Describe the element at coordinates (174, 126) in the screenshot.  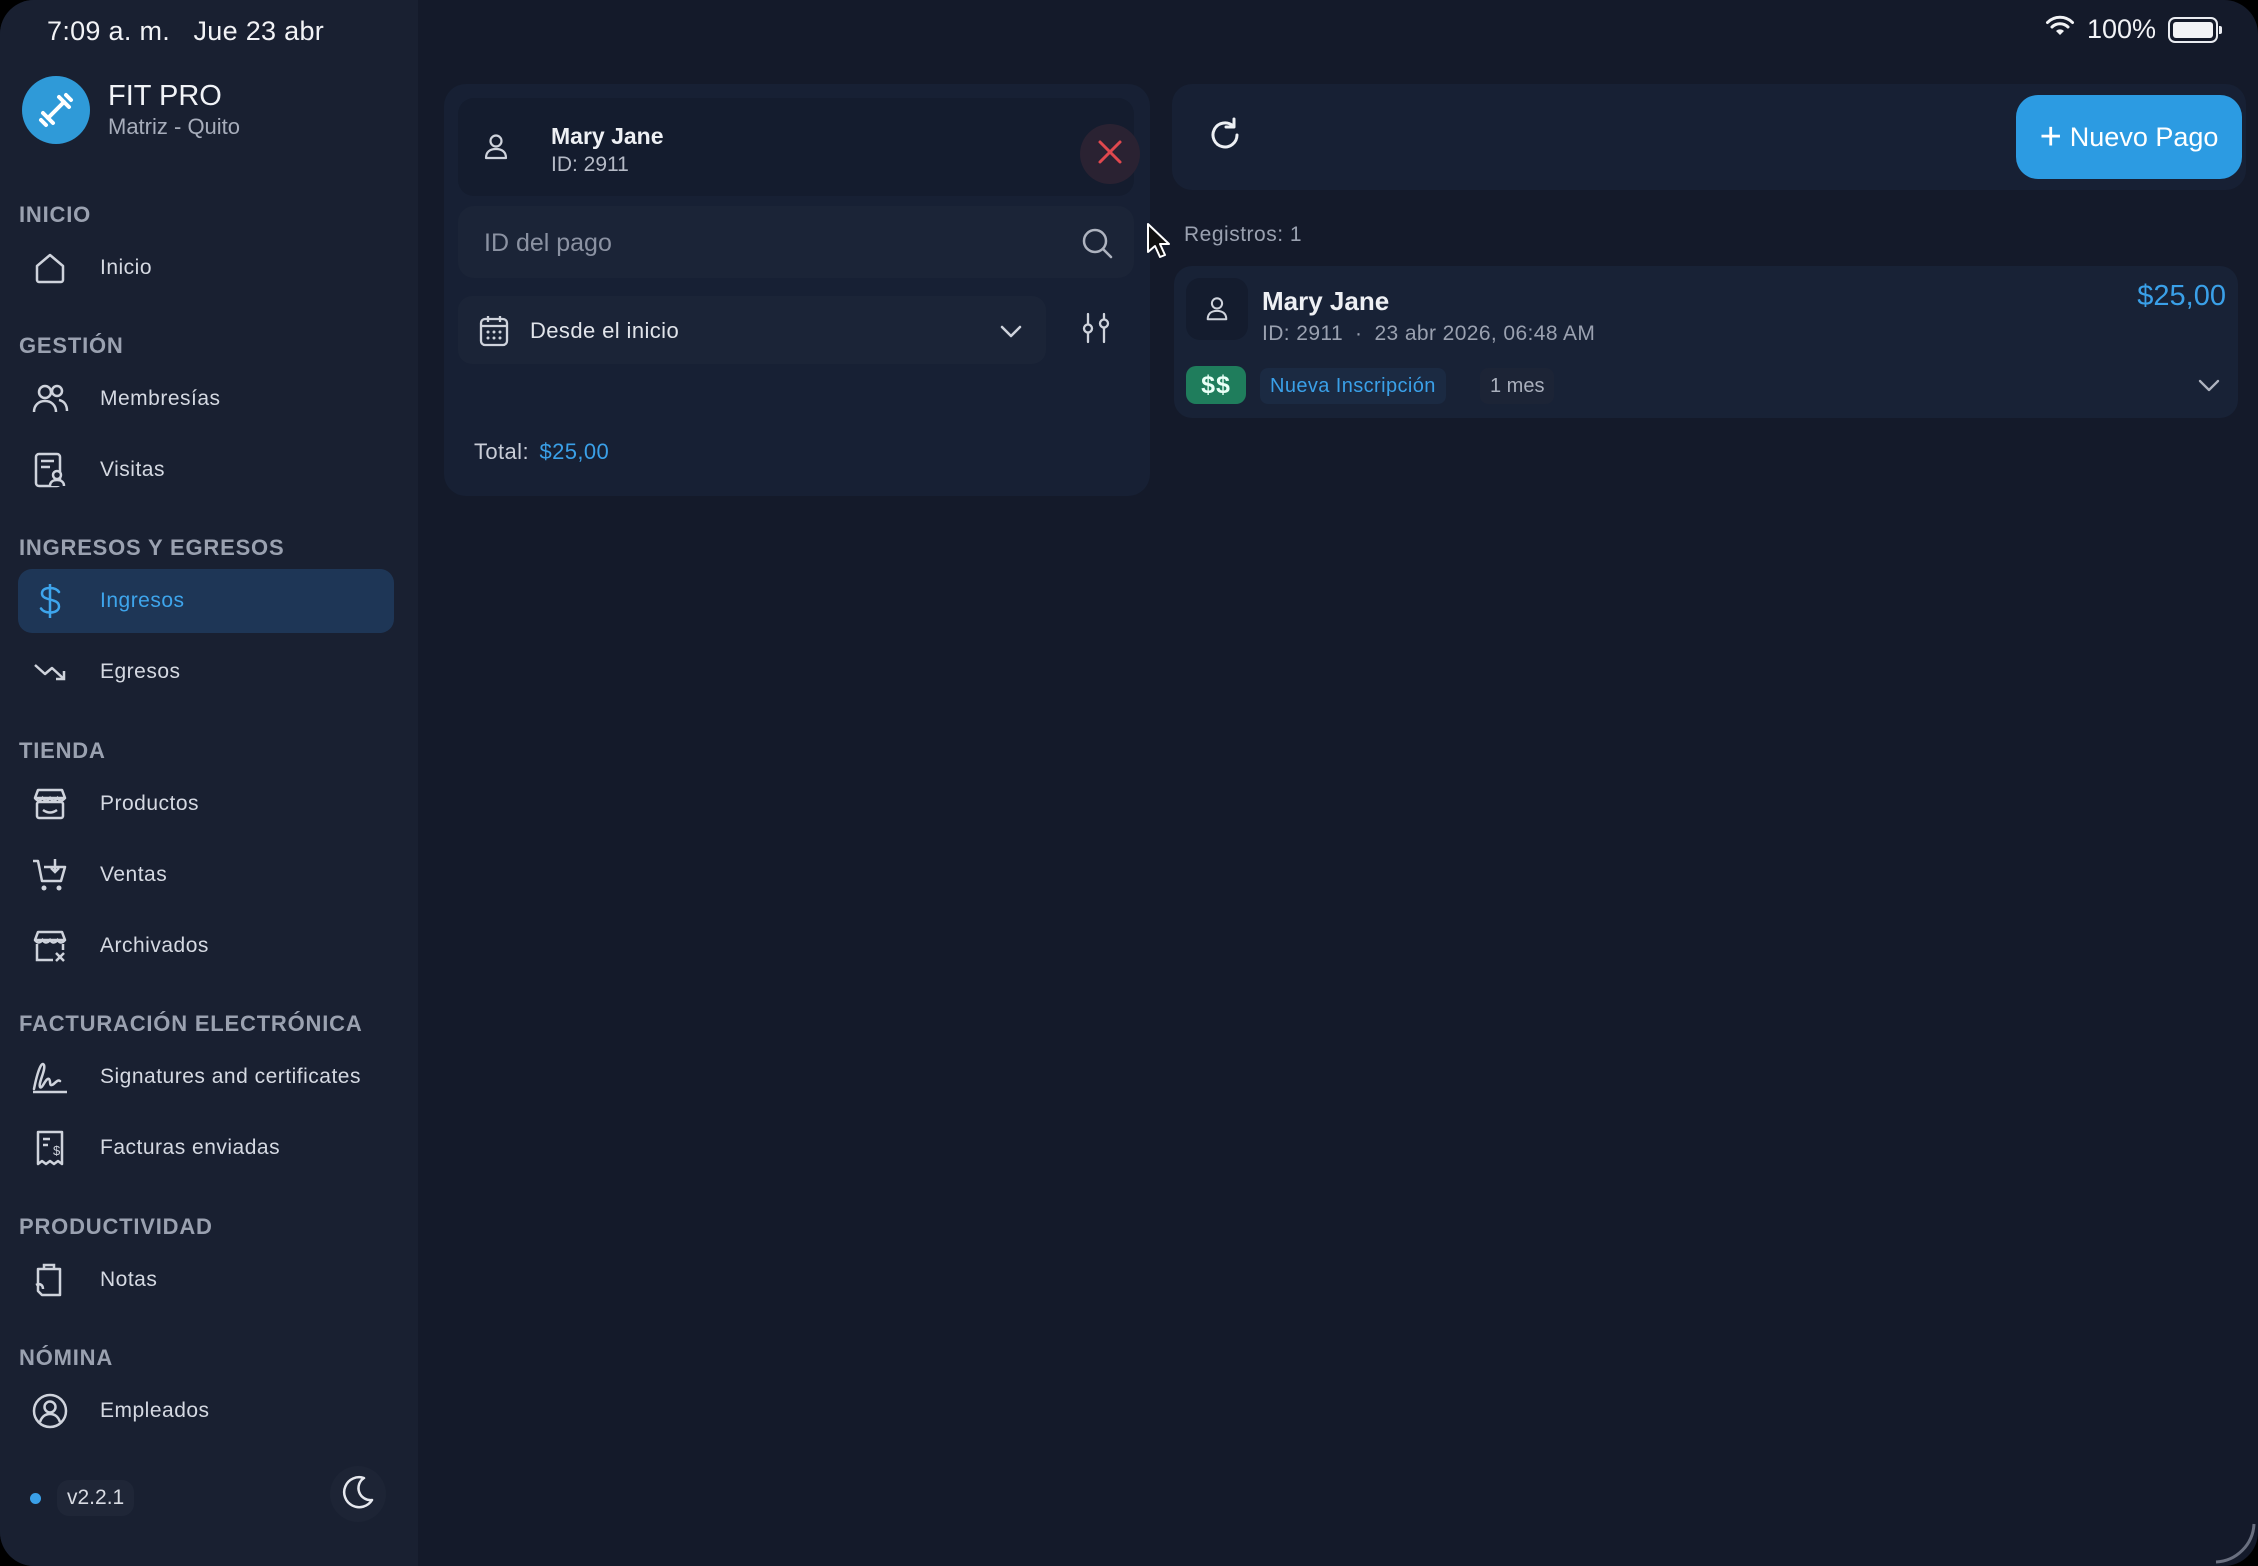
I see `brand-subtitle: Matriz - Quito` at that location.